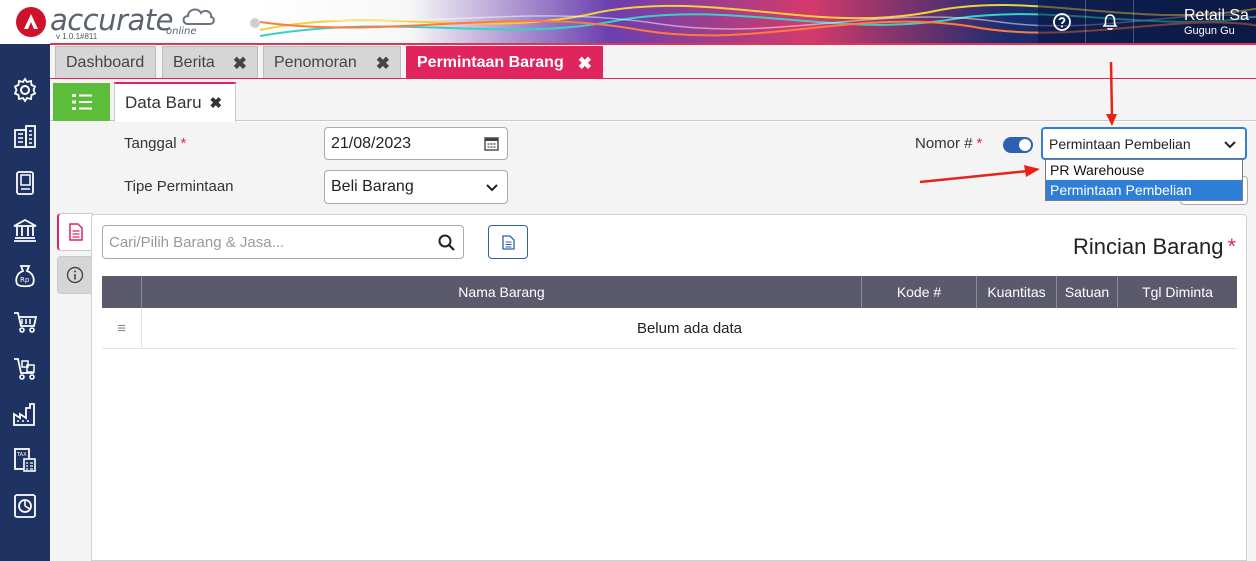  What do you see at coordinates (502, 292) in the screenshot?
I see `column-header-nama-barang: Nama Barang` at bounding box center [502, 292].